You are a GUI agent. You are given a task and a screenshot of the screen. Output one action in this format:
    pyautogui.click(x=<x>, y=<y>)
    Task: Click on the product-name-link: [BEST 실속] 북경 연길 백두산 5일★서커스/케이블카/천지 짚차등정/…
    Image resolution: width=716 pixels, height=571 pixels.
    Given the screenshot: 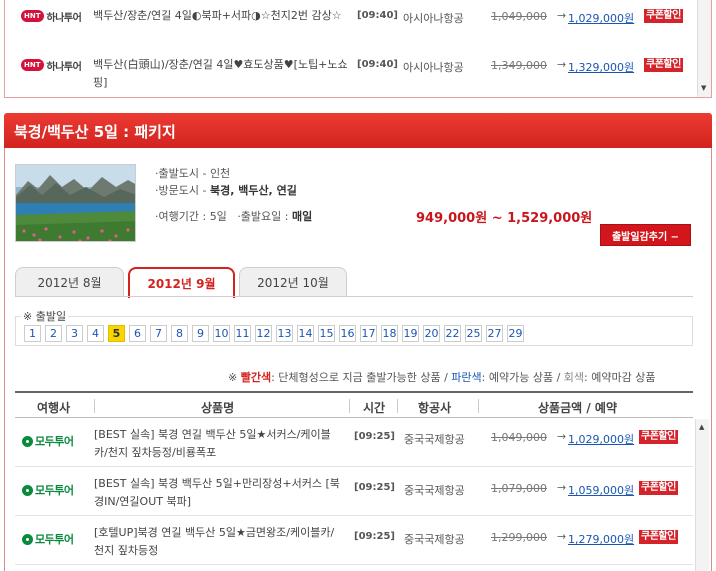 What is the action you would take?
    pyautogui.click(x=219, y=444)
    